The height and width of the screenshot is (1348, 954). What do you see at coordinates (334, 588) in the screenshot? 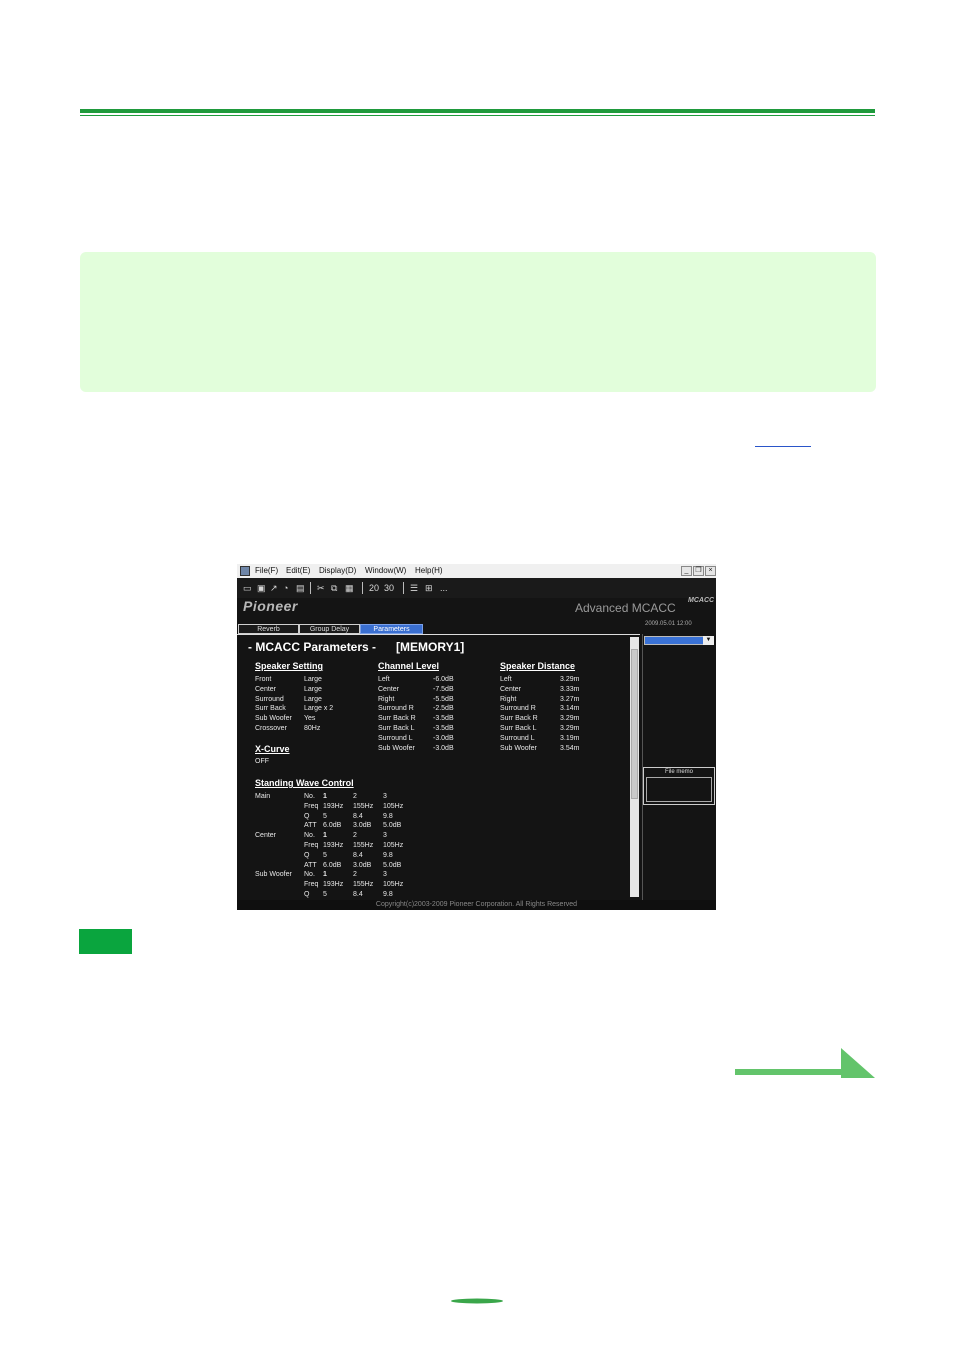
I see `copy-icon: ⧉` at bounding box center [334, 588].